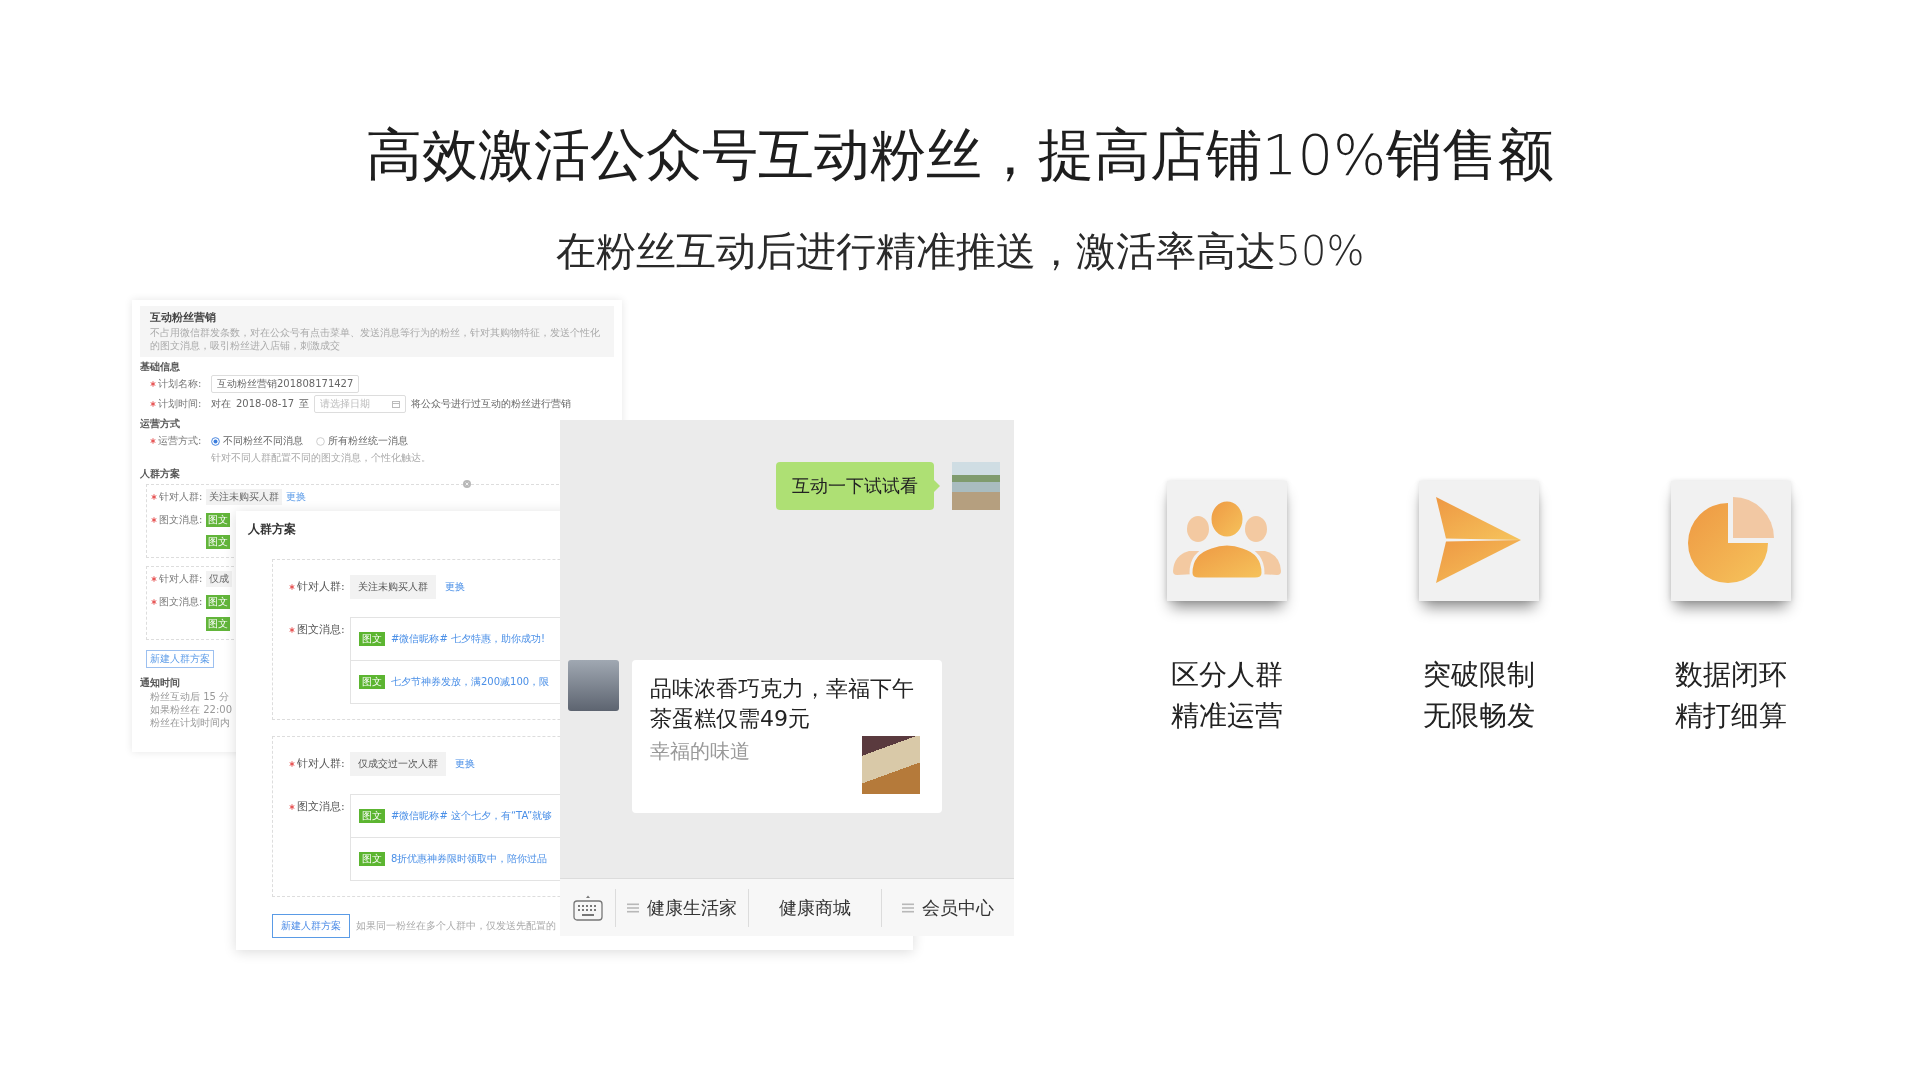 This screenshot has width=1920, height=1080. What do you see at coordinates (272, 529) in the screenshot?
I see `card-title: 人群方案` at bounding box center [272, 529].